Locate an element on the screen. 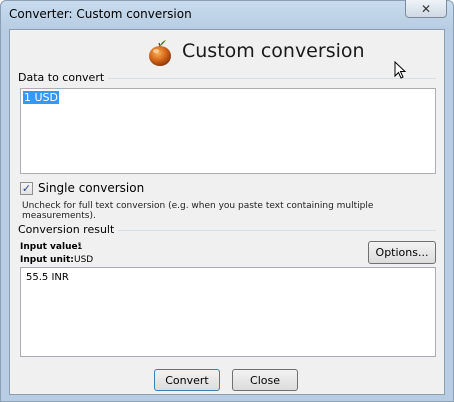  orange-fruit-icon is located at coordinates (160, 53).